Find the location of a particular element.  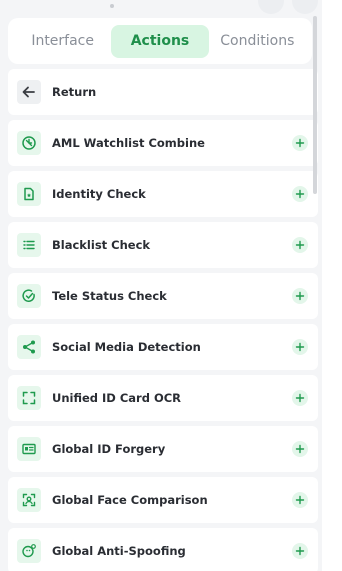

identity-check-icon is located at coordinates (29, 194).